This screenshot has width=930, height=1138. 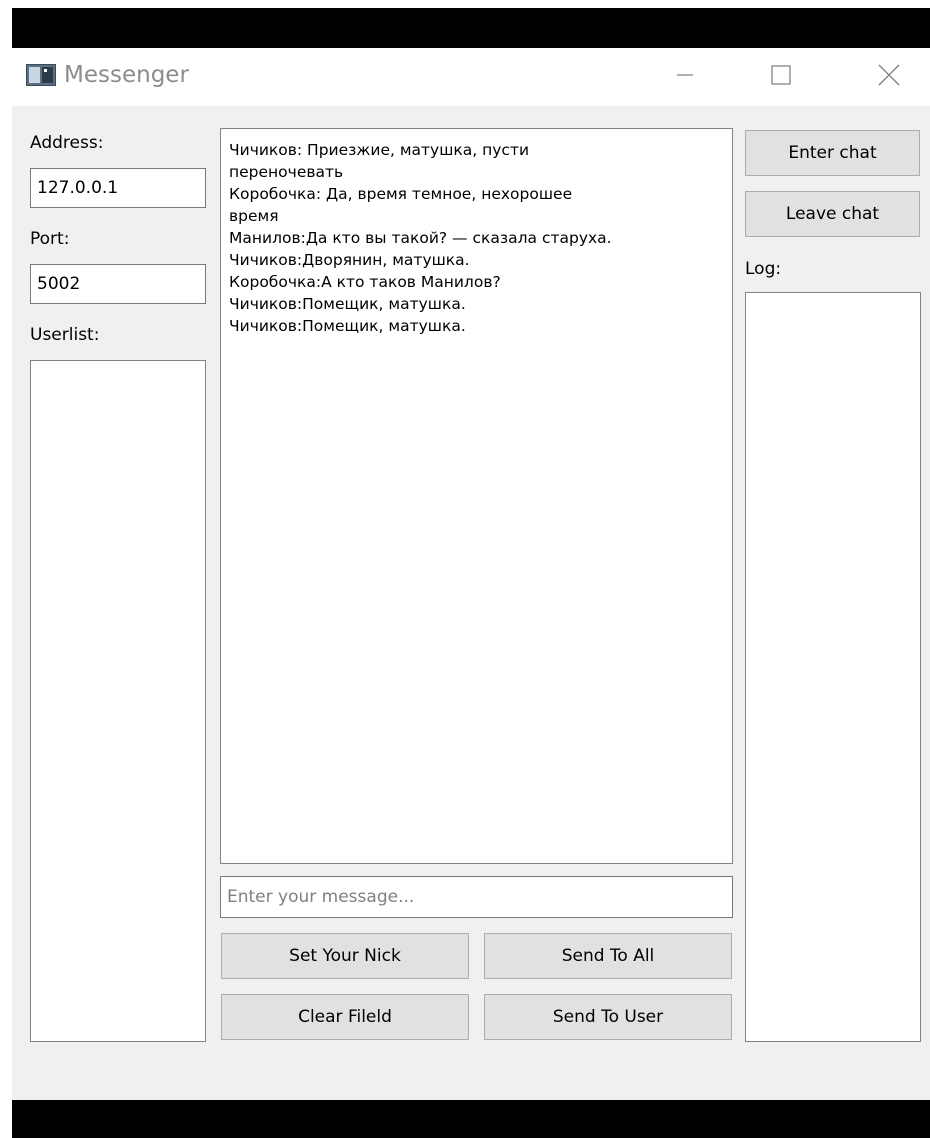 What do you see at coordinates (50, 239) in the screenshot?
I see `port-label: Port:` at bounding box center [50, 239].